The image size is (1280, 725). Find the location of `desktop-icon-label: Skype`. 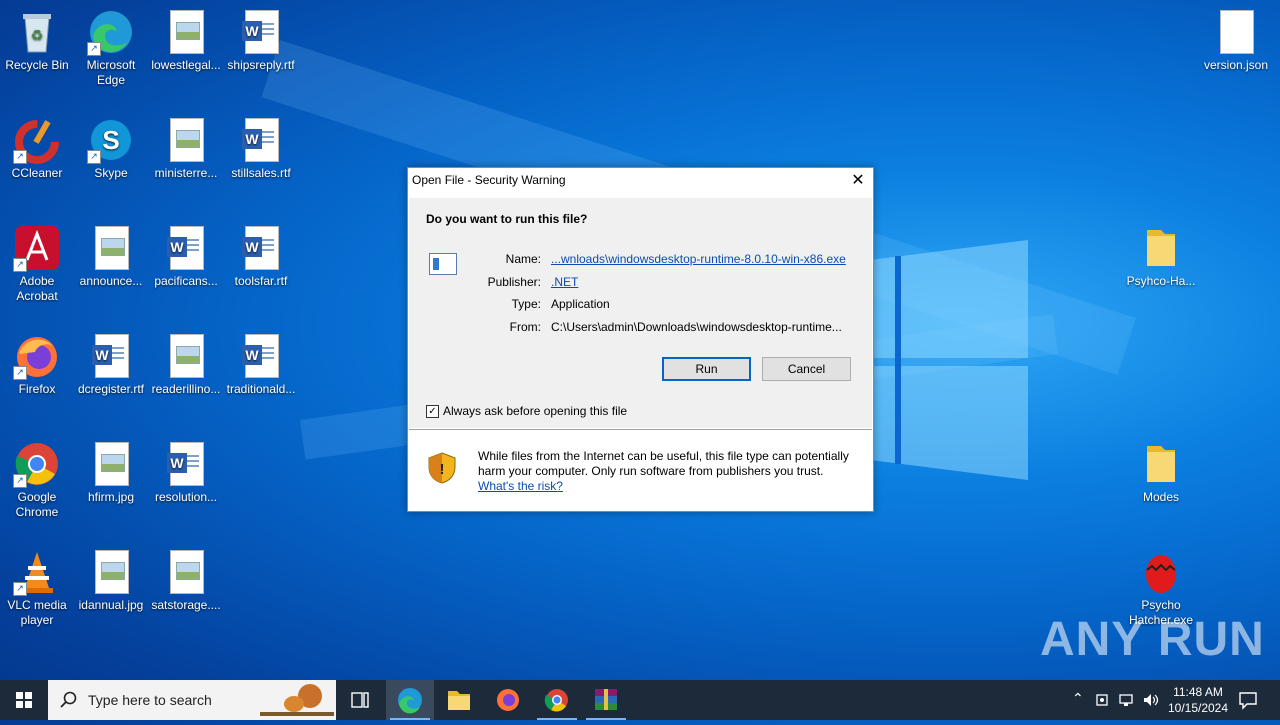

desktop-icon-label: Skype is located at coordinates (111, 173).